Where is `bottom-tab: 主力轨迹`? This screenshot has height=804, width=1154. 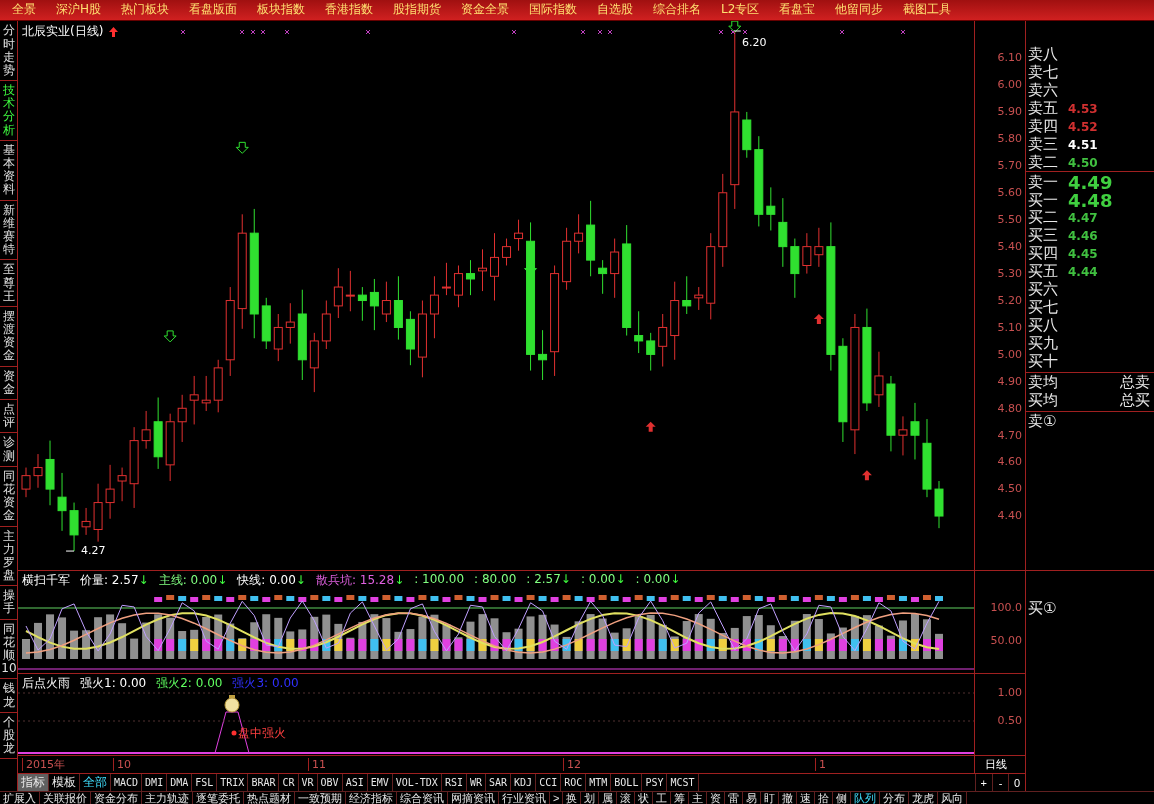
bottom-tab: 主力轨迹 is located at coordinates (167, 798).